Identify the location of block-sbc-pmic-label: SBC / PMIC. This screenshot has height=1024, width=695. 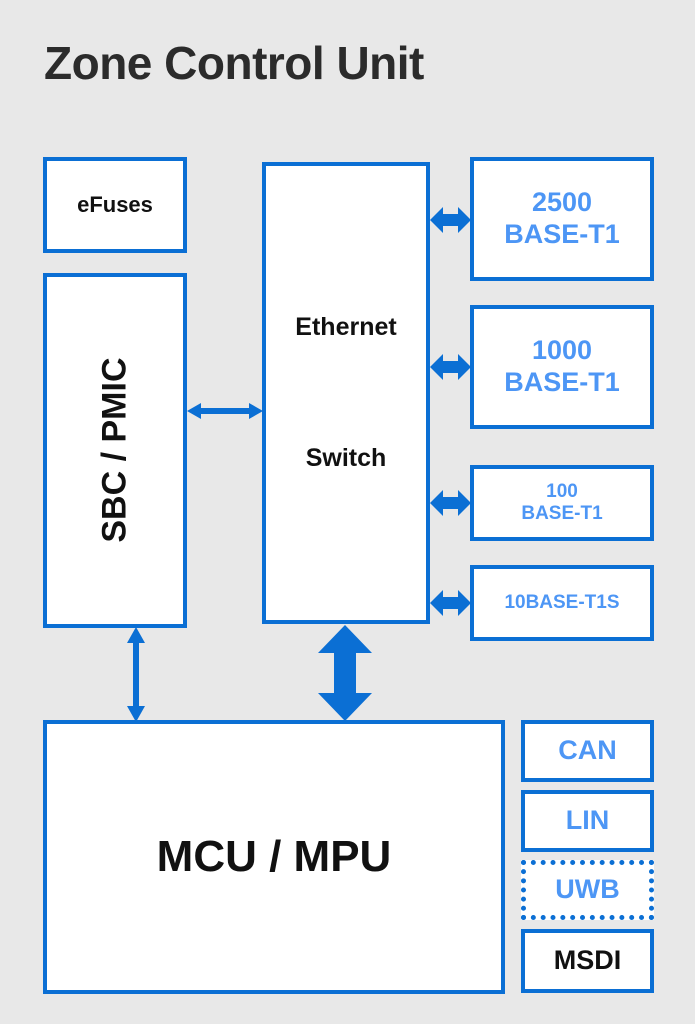
(114, 450).